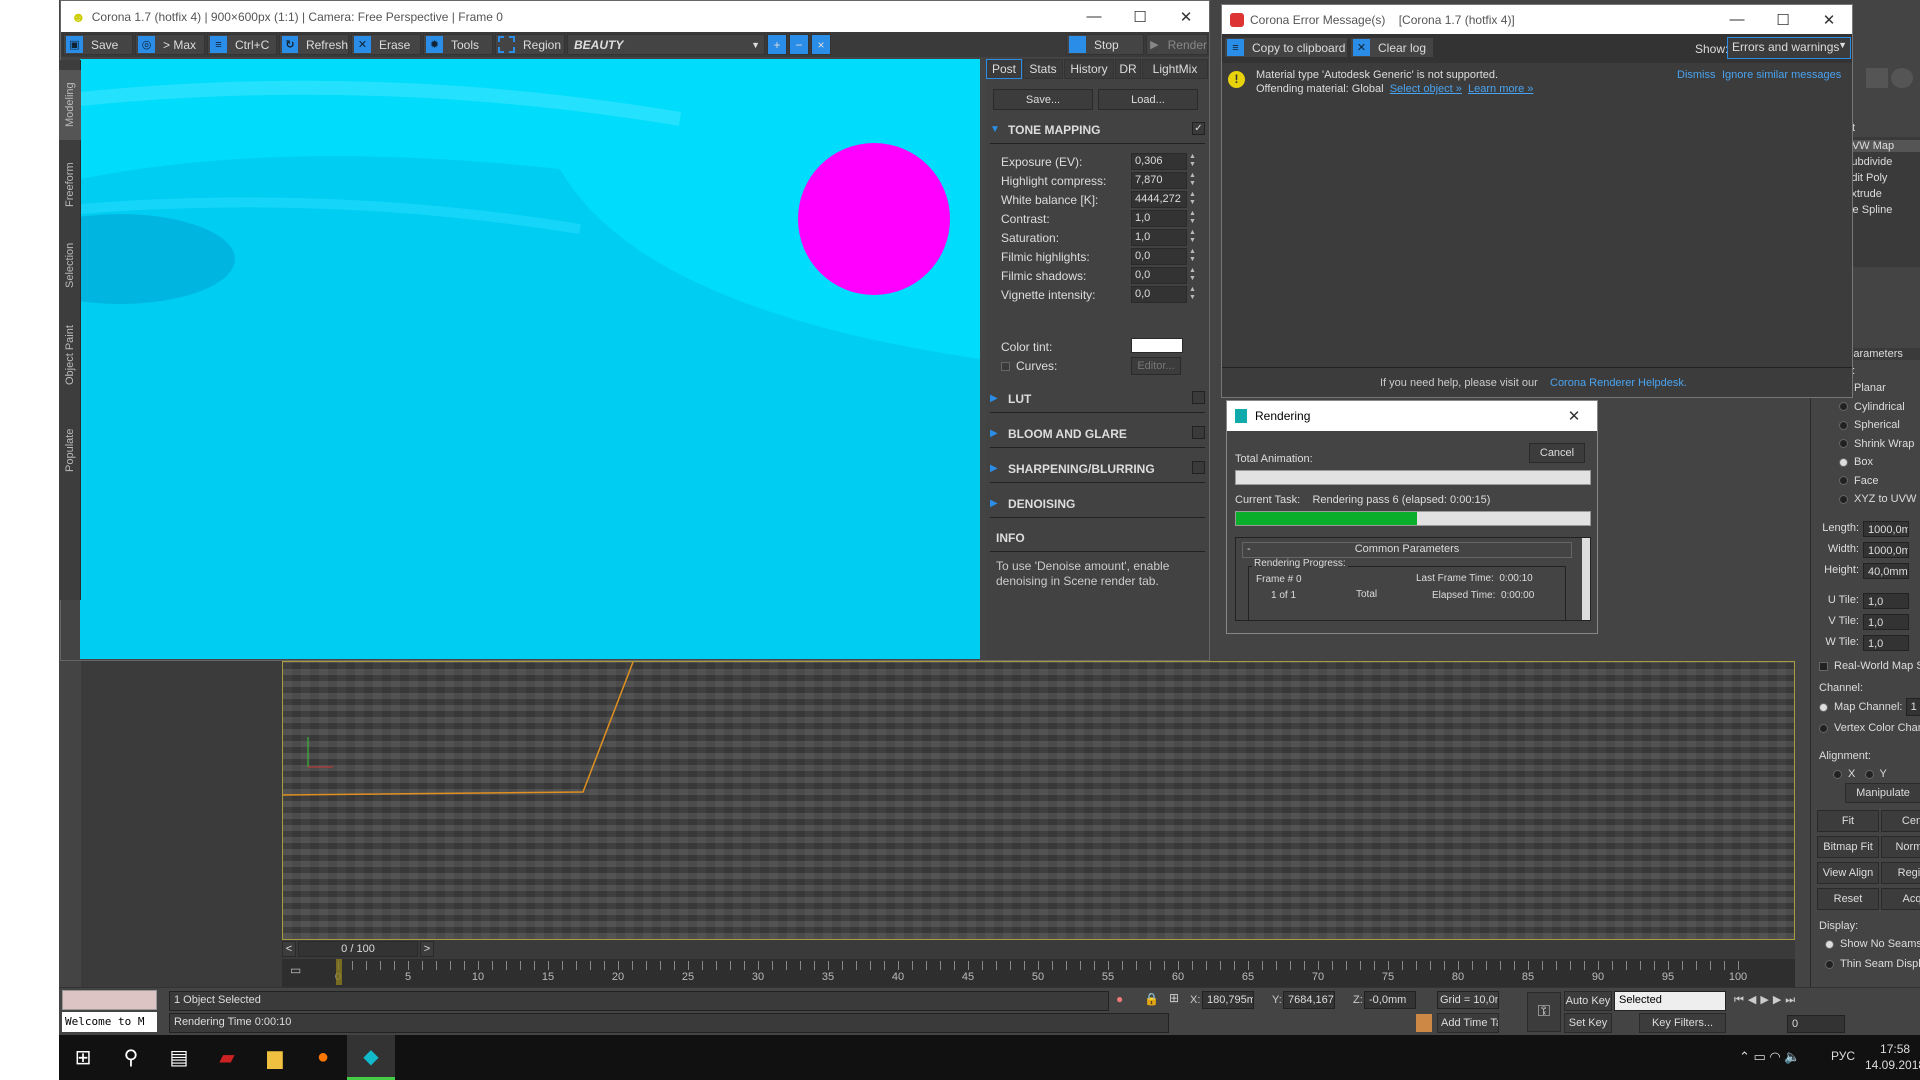 Image resolution: width=1920 pixels, height=1080 pixels. I want to click on manipulate-button: Manipulate, so click(1882, 793).